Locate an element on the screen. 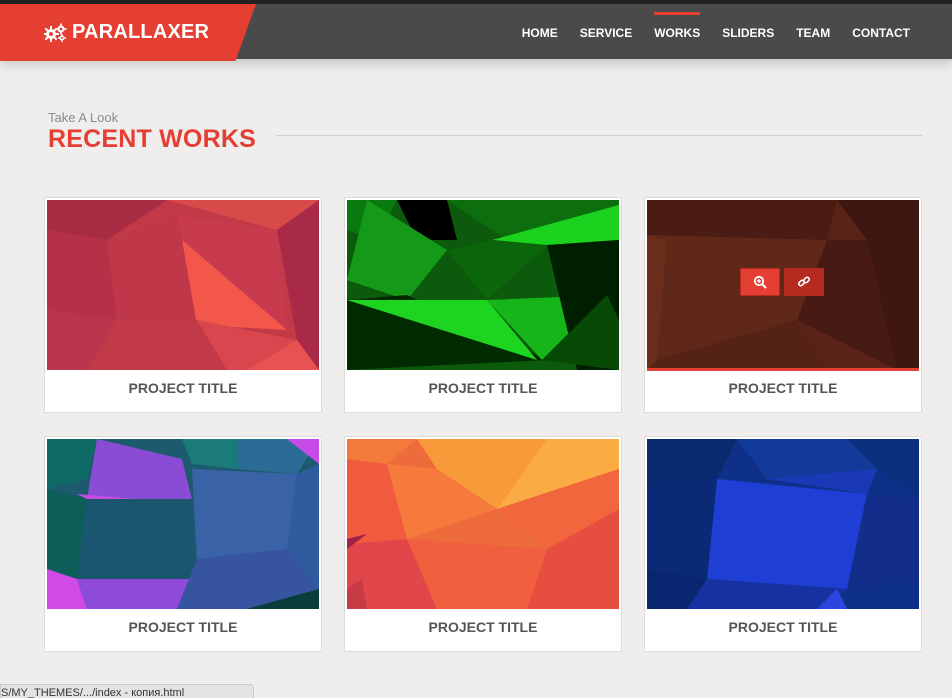 The image size is (952, 698). nav-contact: CONTACT is located at coordinates (881, 33).